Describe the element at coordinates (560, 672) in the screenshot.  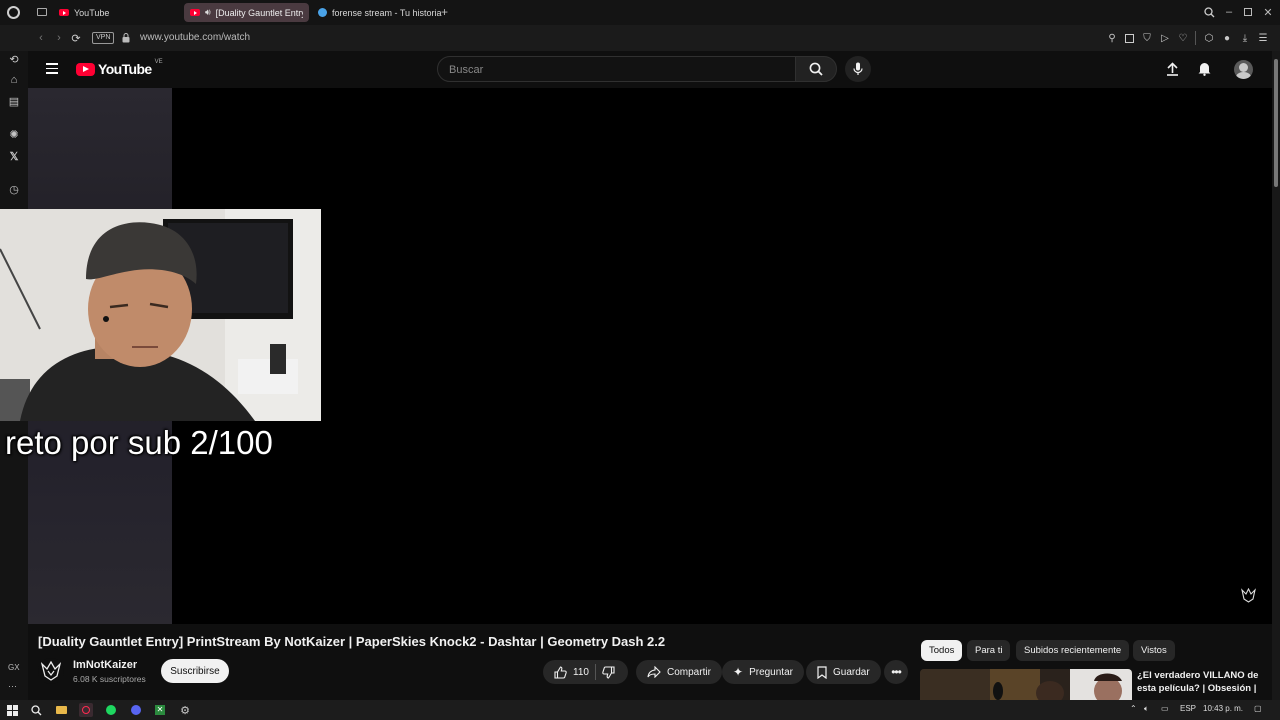
I see `like-thumb-icon` at that location.